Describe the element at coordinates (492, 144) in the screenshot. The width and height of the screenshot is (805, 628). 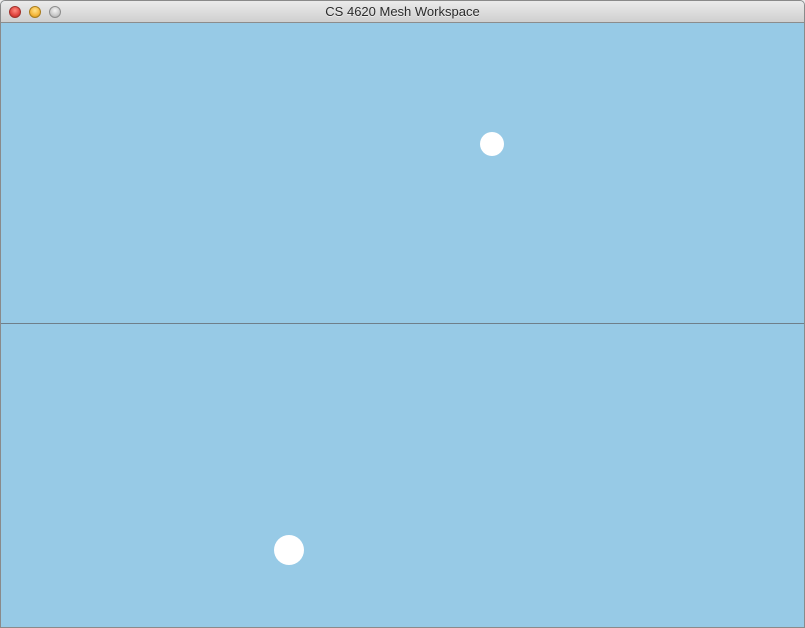
I see `top-view-point-marker` at that location.